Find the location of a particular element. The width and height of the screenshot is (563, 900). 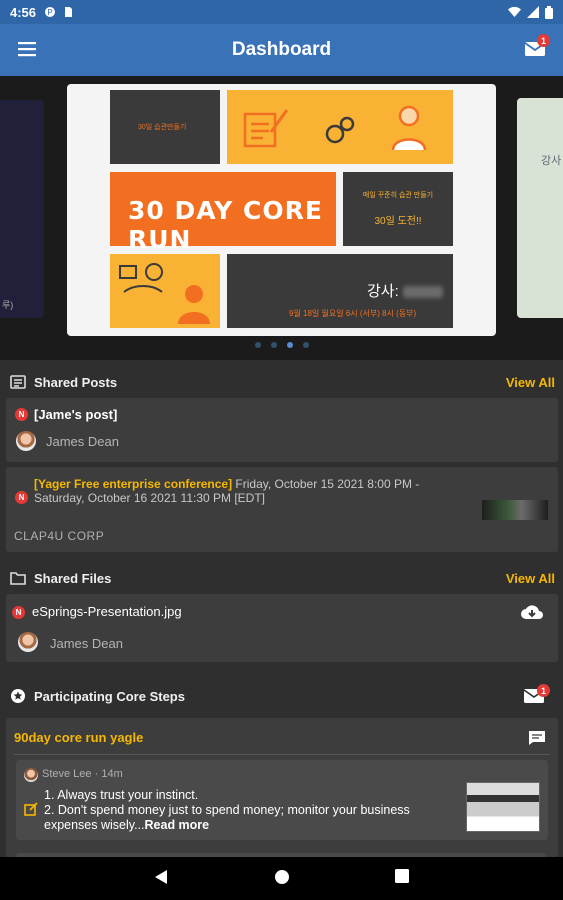

gears-icon is located at coordinates (340, 130).